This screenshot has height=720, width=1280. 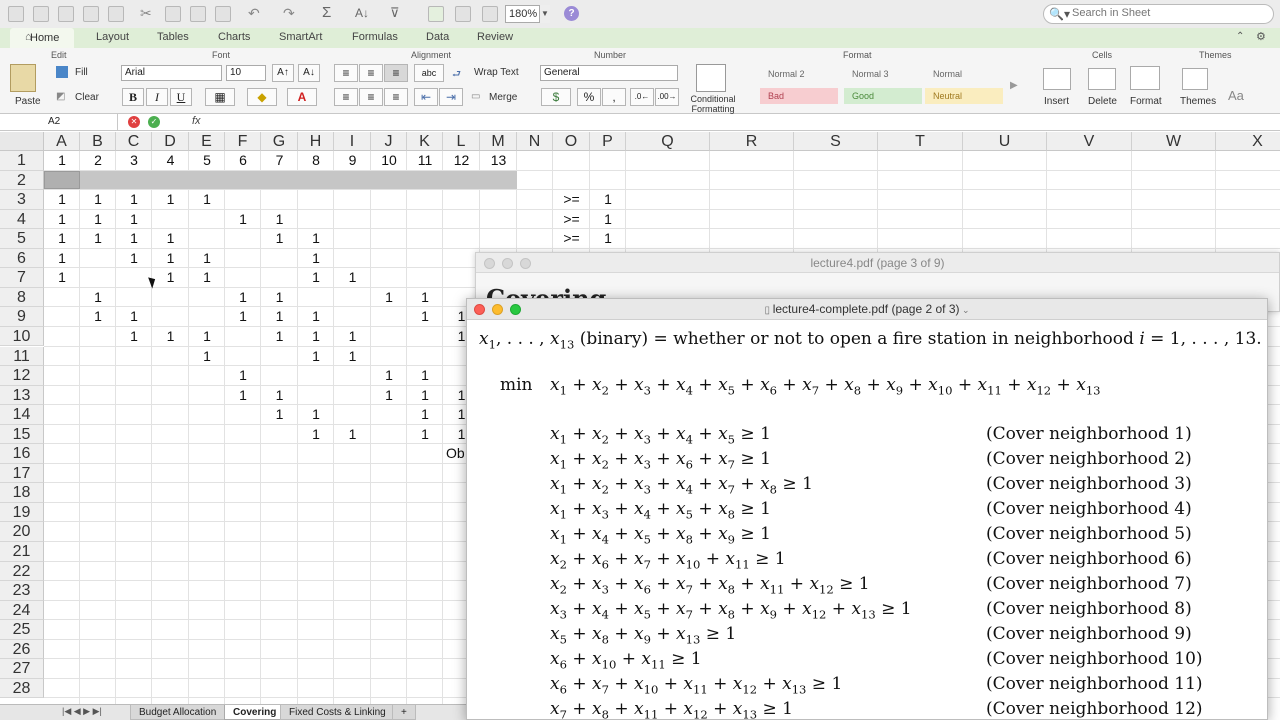 I want to click on column-header: X, so click(x=1248, y=141).